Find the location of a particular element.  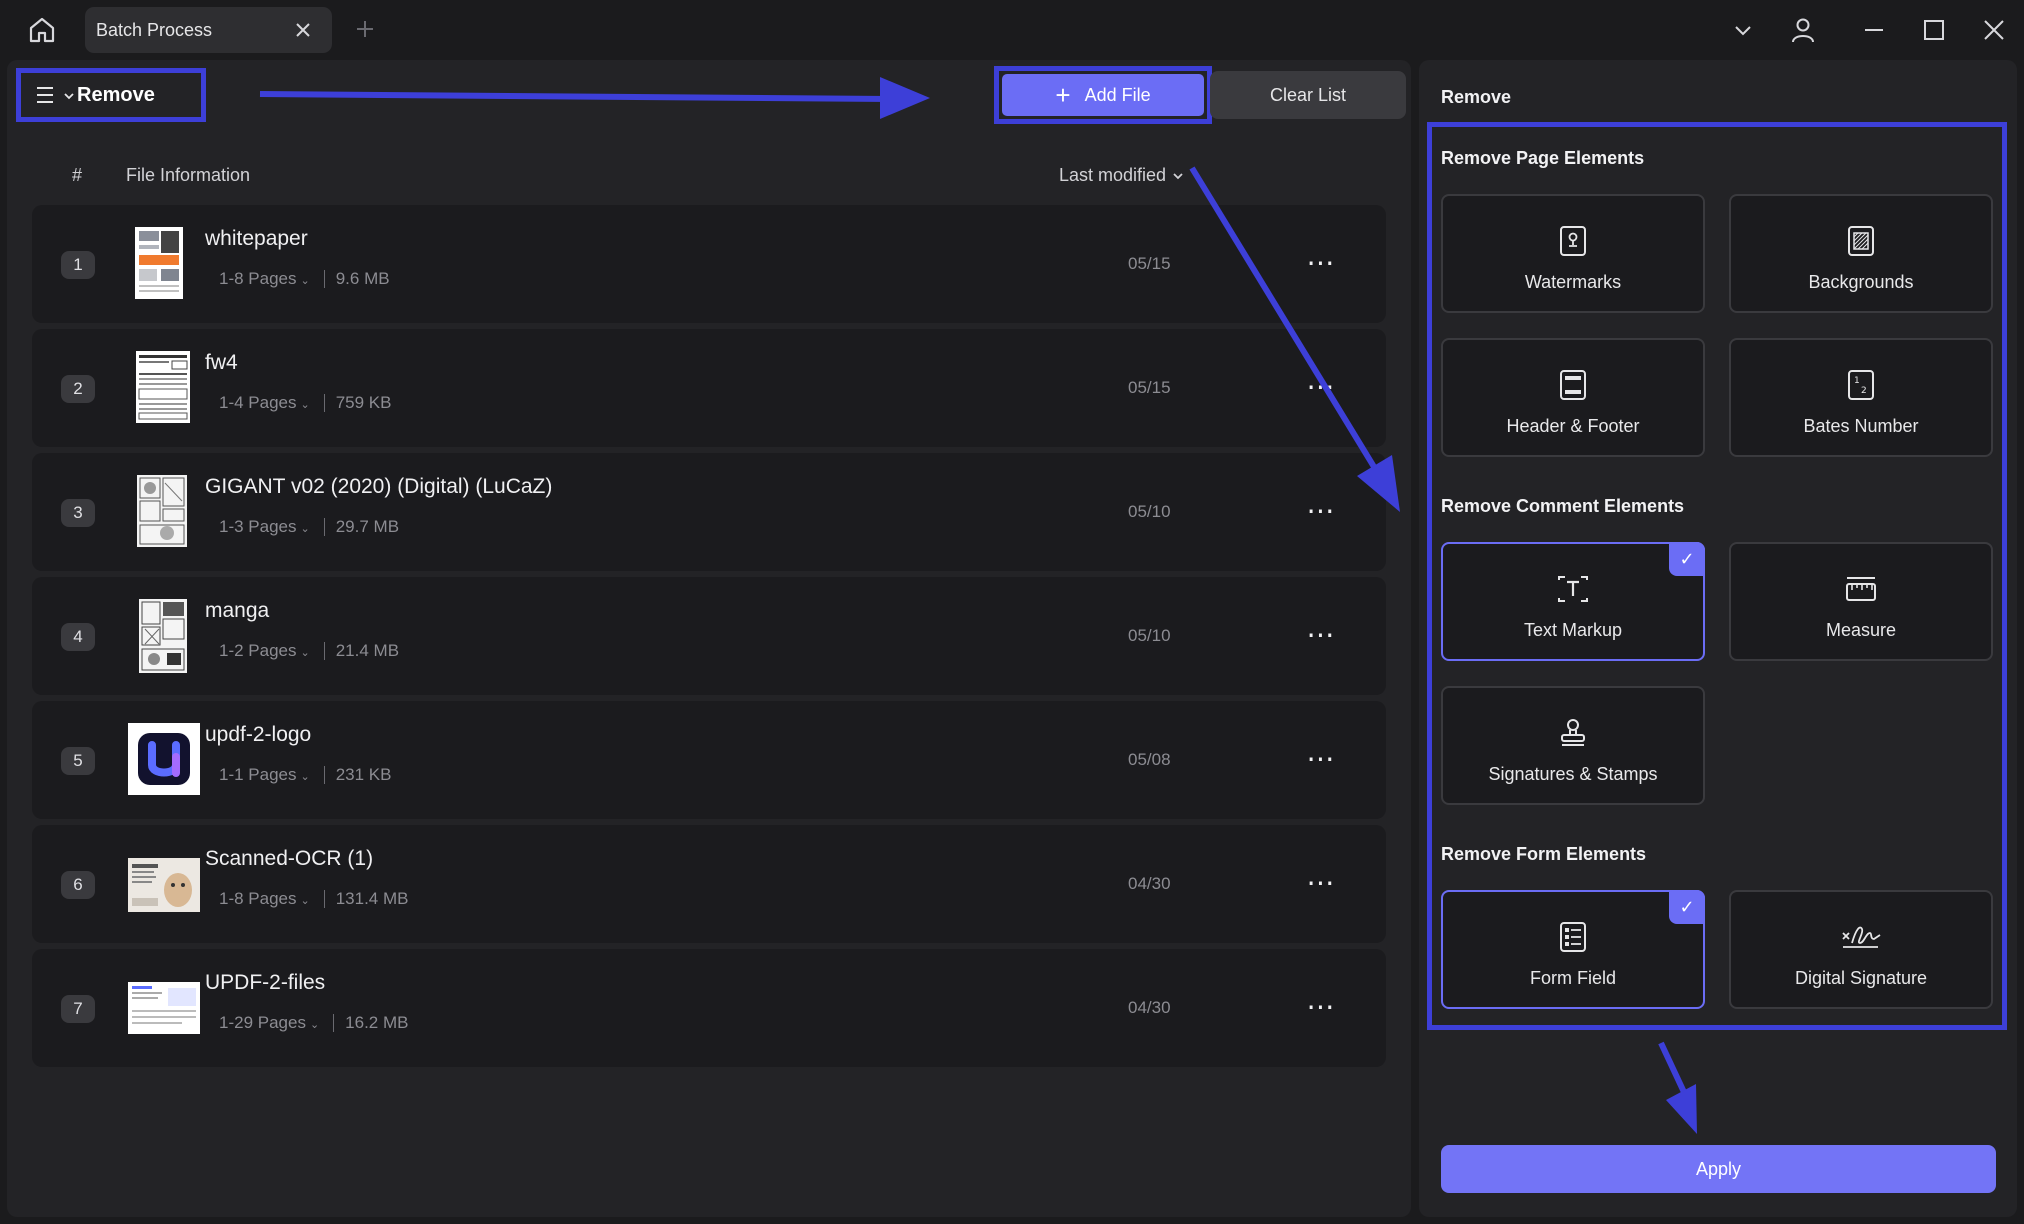

file-size: 9.6 MB is located at coordinates (362, 278).